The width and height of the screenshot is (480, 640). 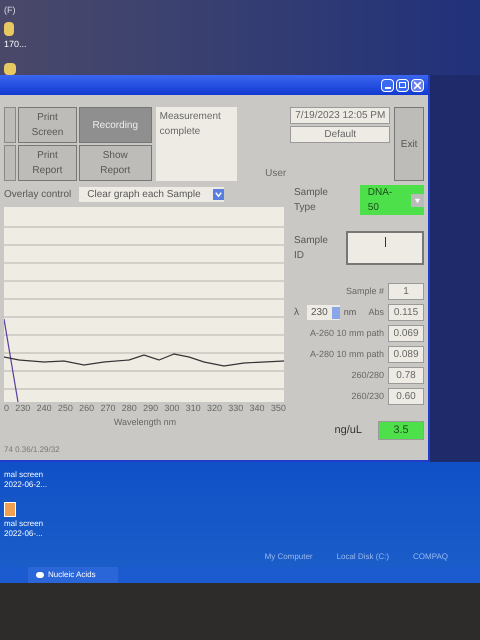 What do you see at coordinates (340, 115) in the screenshot?
I see `date-time-field: 7/19/2023 12:05 PM` at bounding box center [340, 115].